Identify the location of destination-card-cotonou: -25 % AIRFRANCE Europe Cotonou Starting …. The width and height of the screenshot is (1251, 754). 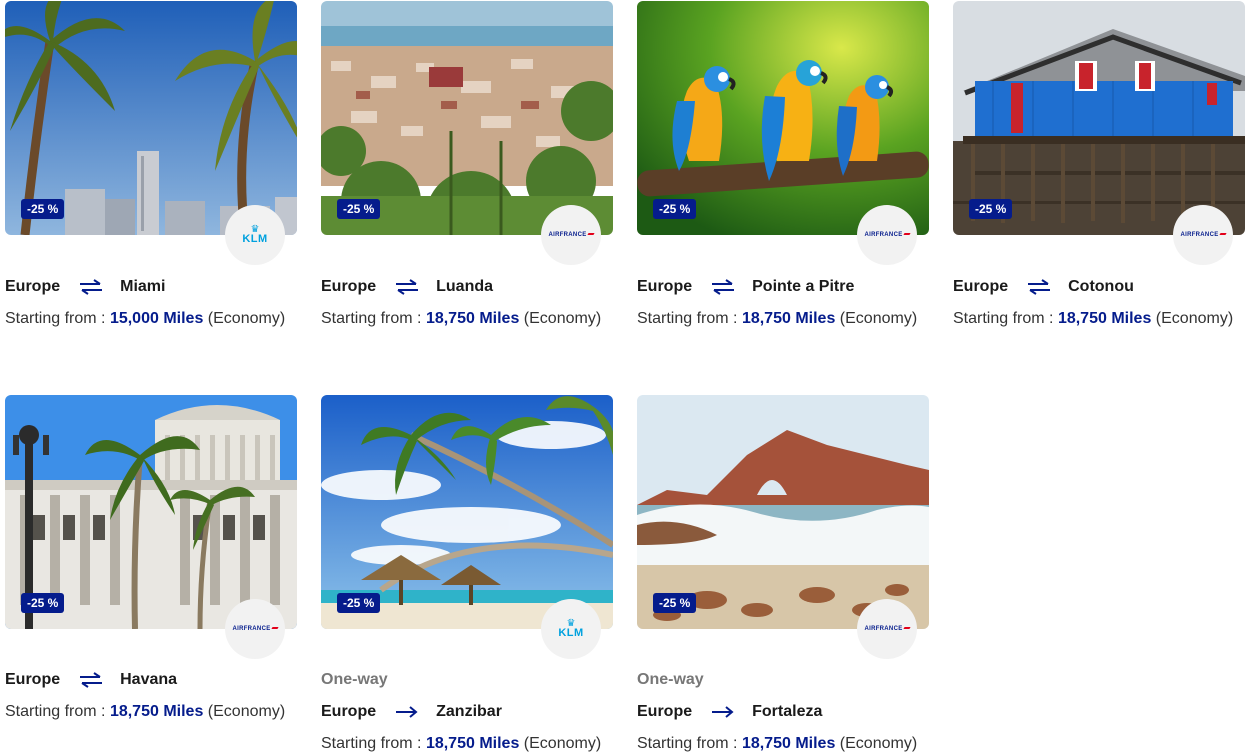
(1099, 164).